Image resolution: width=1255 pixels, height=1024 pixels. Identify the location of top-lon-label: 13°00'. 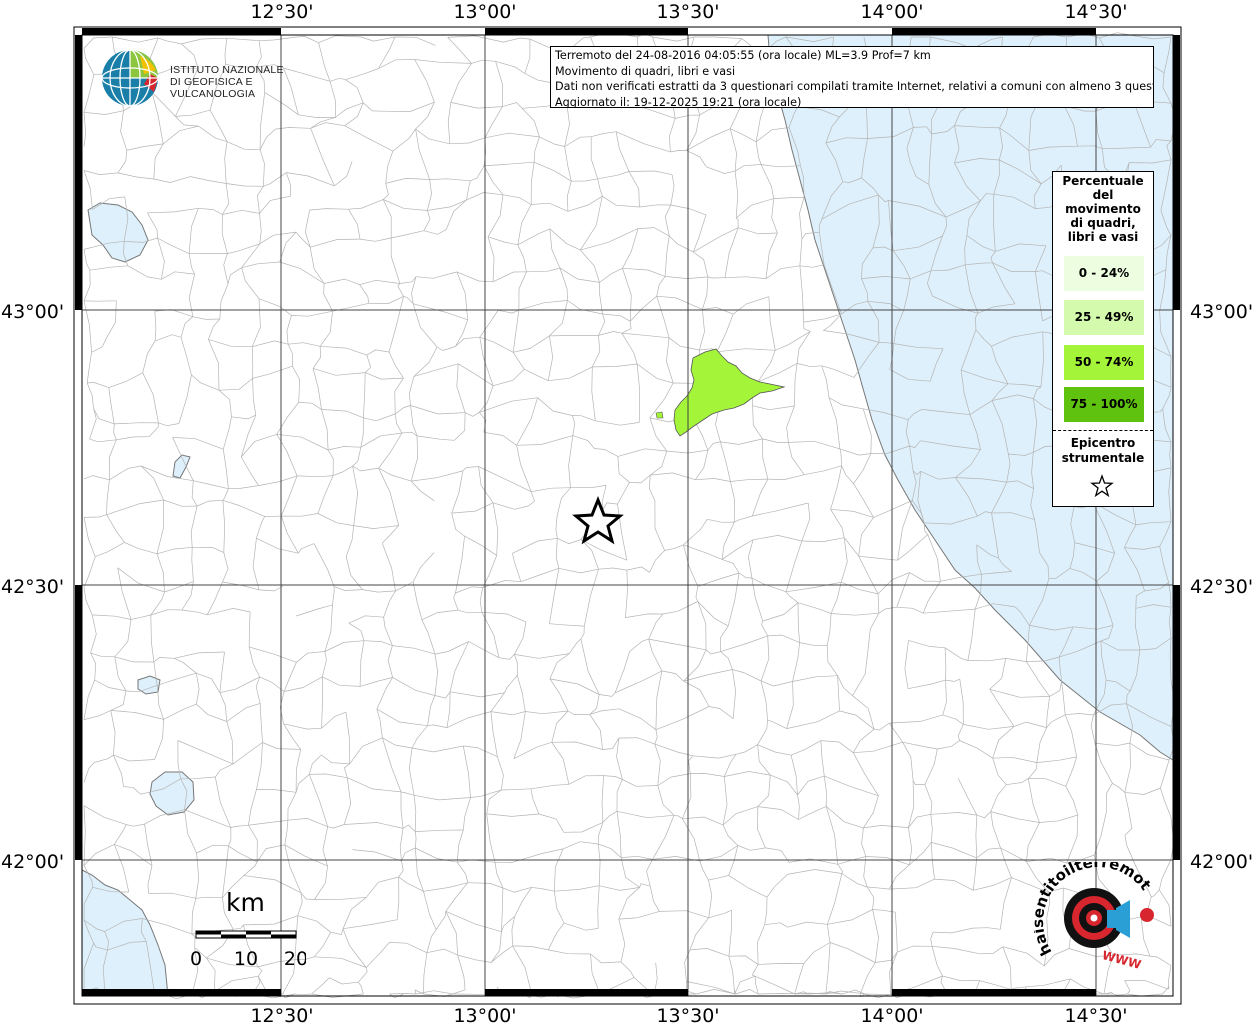
(484, 12).